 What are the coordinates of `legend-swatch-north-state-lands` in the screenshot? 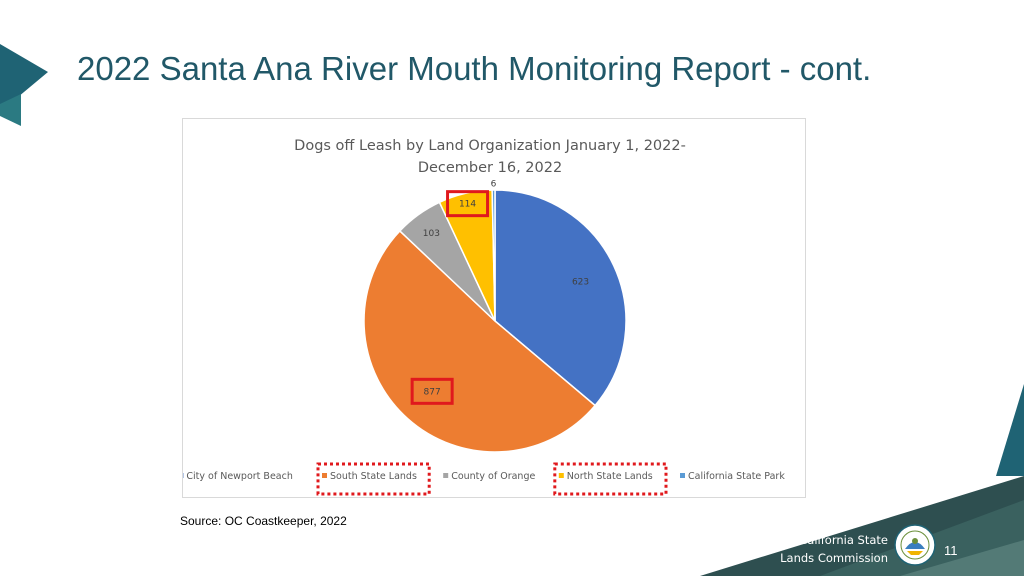 It's located at (561, 475).